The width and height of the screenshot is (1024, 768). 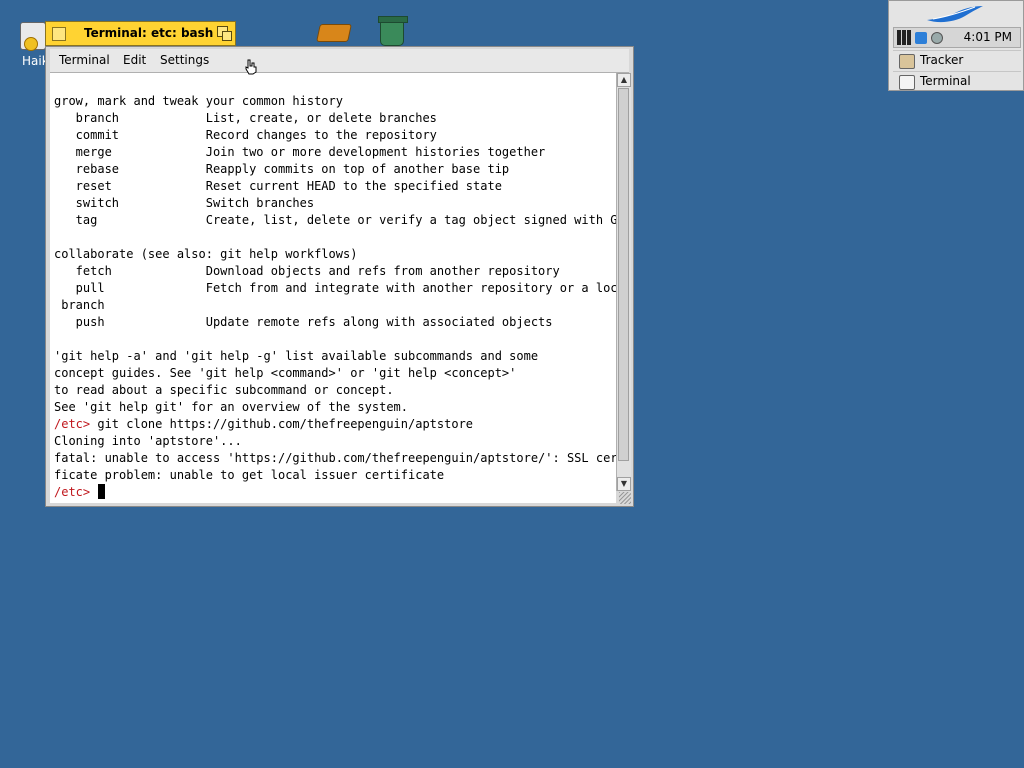 I want to click on trash-icon, so click(x=393, y=31).